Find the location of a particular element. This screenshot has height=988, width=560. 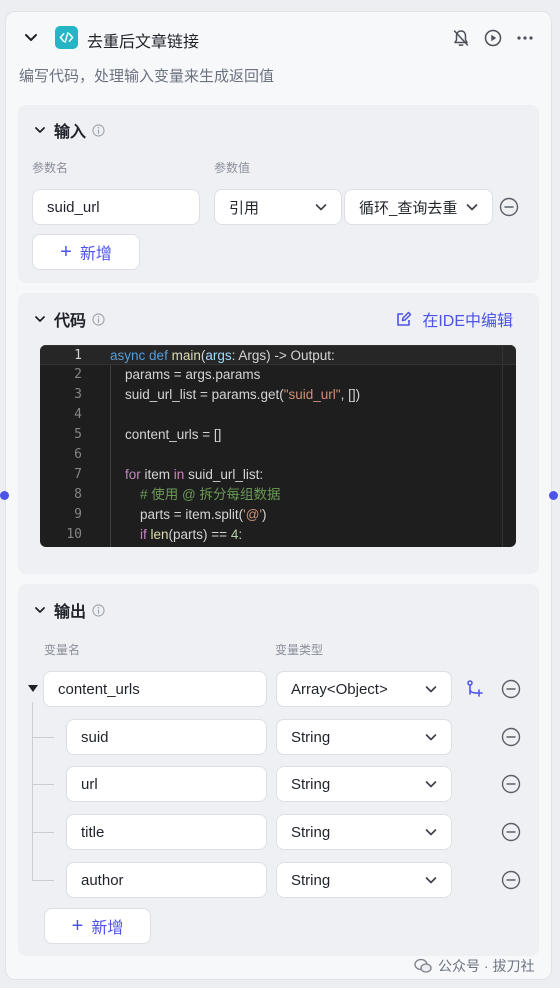

line-number: 2 is located at coordinates (78, 374).